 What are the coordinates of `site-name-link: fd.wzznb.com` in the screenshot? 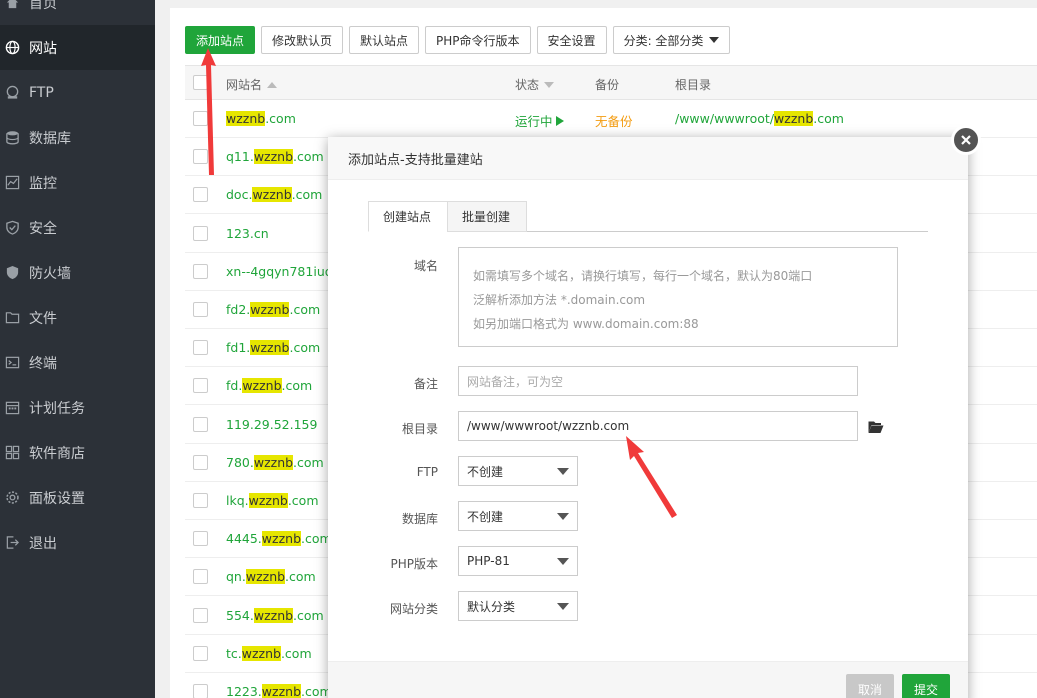 It's located at (269, 386).